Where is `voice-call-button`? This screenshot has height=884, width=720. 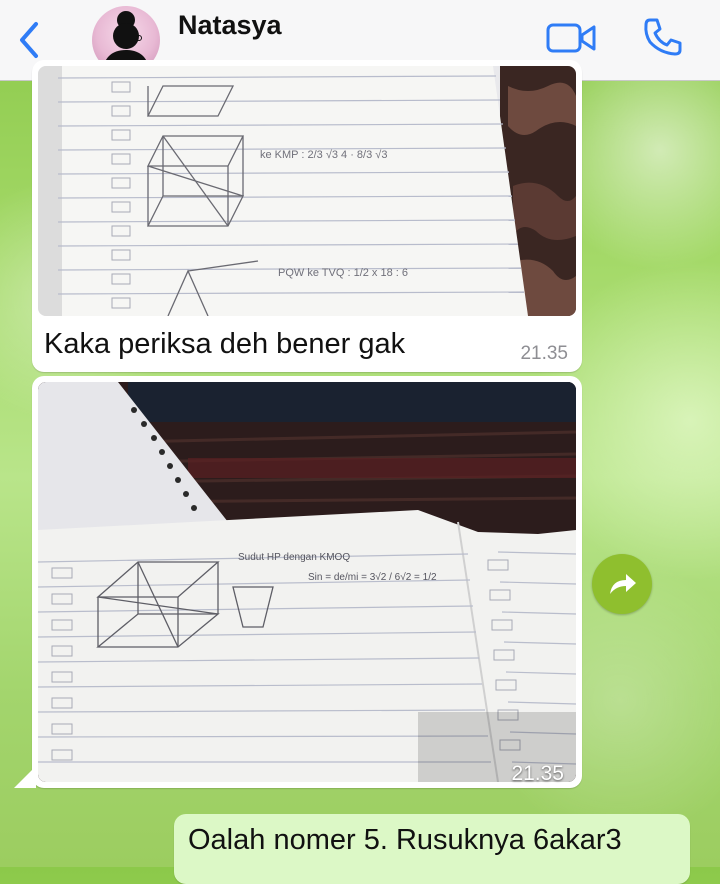
voice-call-button is located at coordinates (663, 37).